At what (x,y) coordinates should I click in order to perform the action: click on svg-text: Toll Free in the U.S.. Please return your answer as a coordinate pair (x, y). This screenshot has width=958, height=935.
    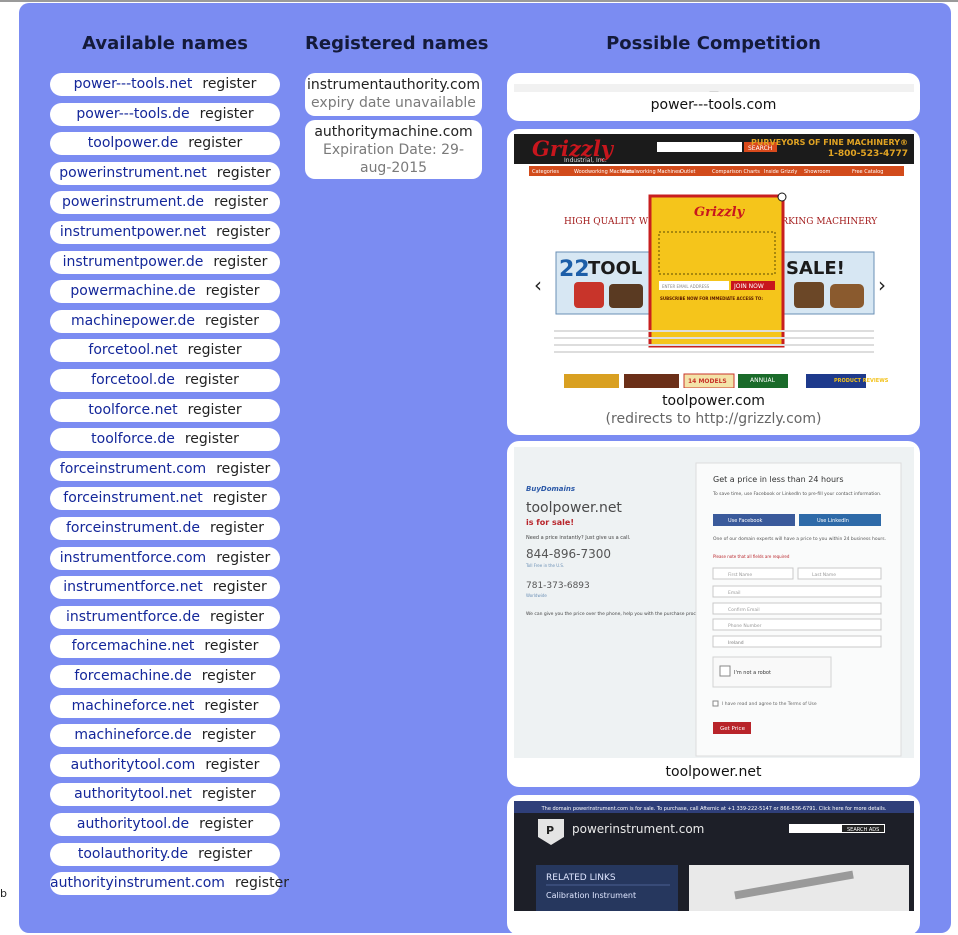
    Looking at the image, I should click on (544, 565).